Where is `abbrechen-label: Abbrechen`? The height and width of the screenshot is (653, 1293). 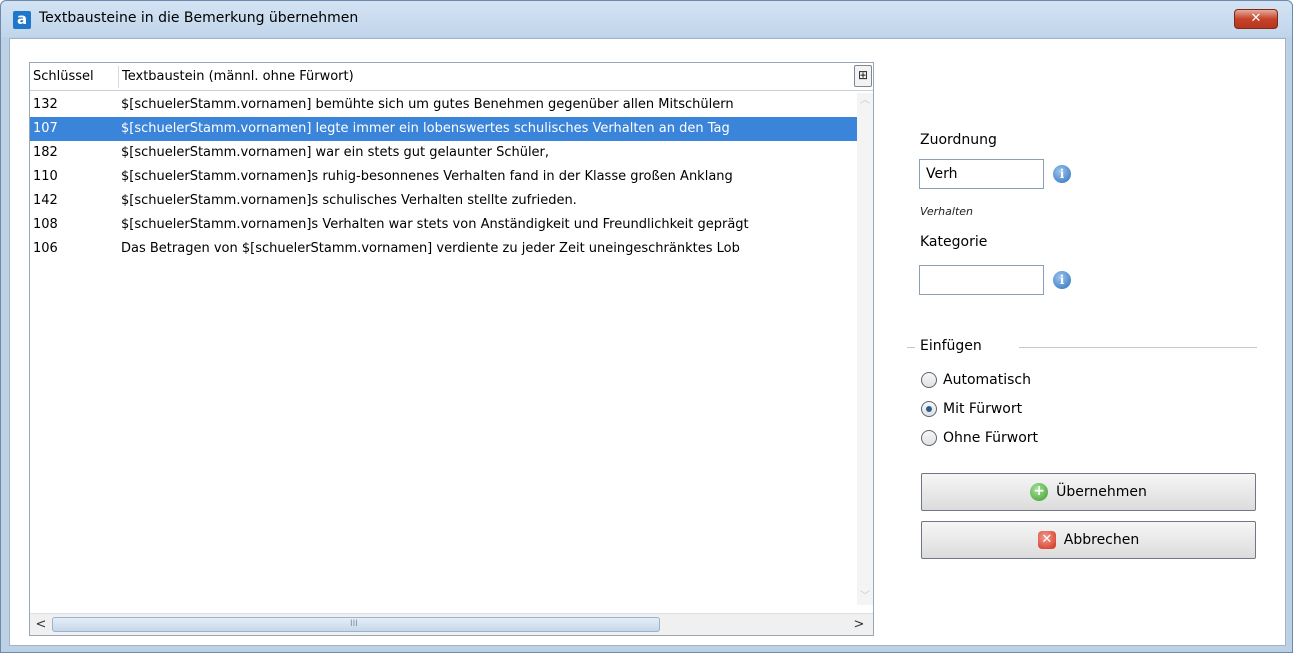 abbrechen-label: Abbrechen is located at coordinates (1101, 540).